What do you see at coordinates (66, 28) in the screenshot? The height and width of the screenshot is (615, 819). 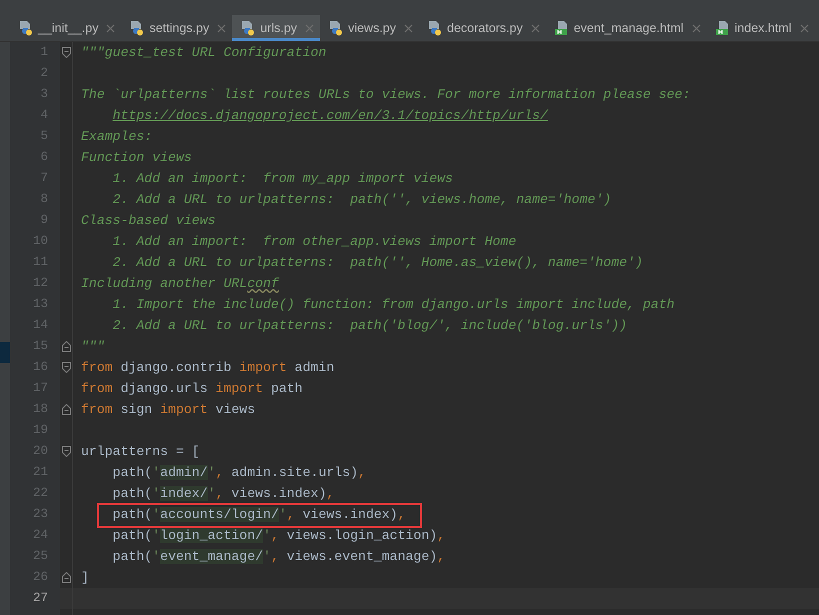 I see `file-tab: __init__.py` at bounding box center [66, 28].